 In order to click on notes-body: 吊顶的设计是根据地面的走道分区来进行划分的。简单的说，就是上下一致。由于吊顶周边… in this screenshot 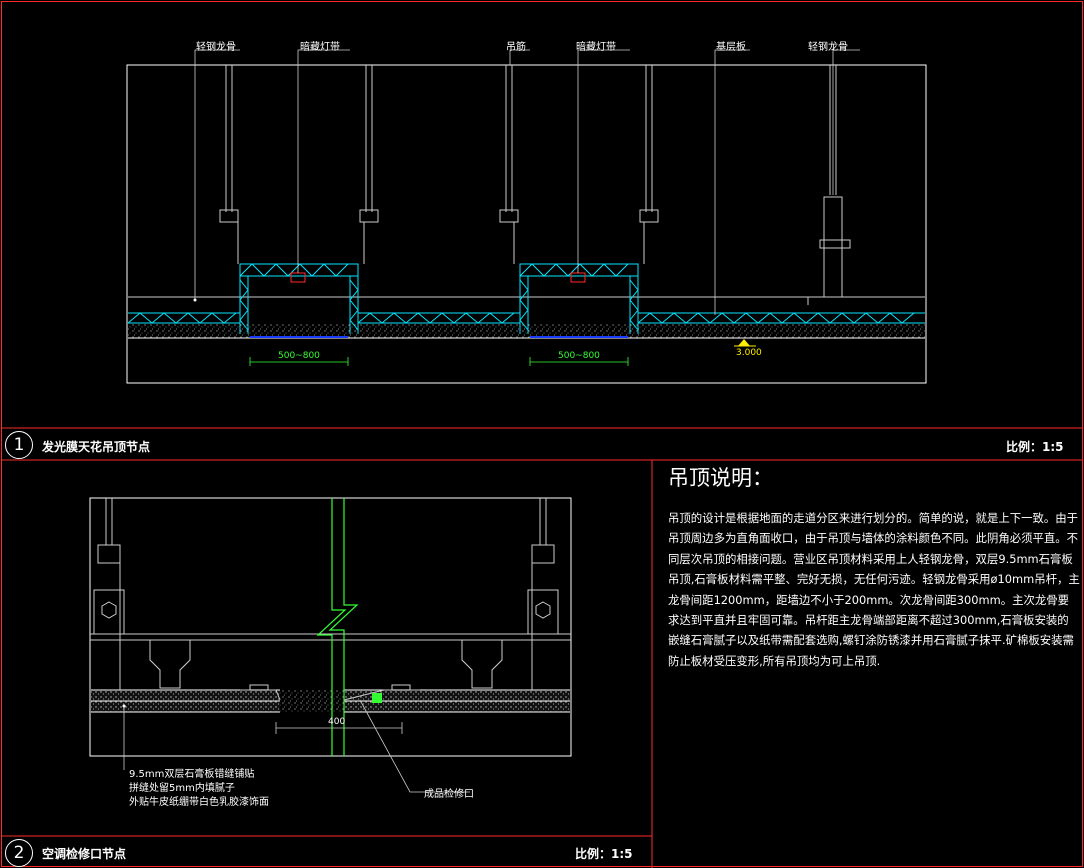, I will do `click(874, 589)`.